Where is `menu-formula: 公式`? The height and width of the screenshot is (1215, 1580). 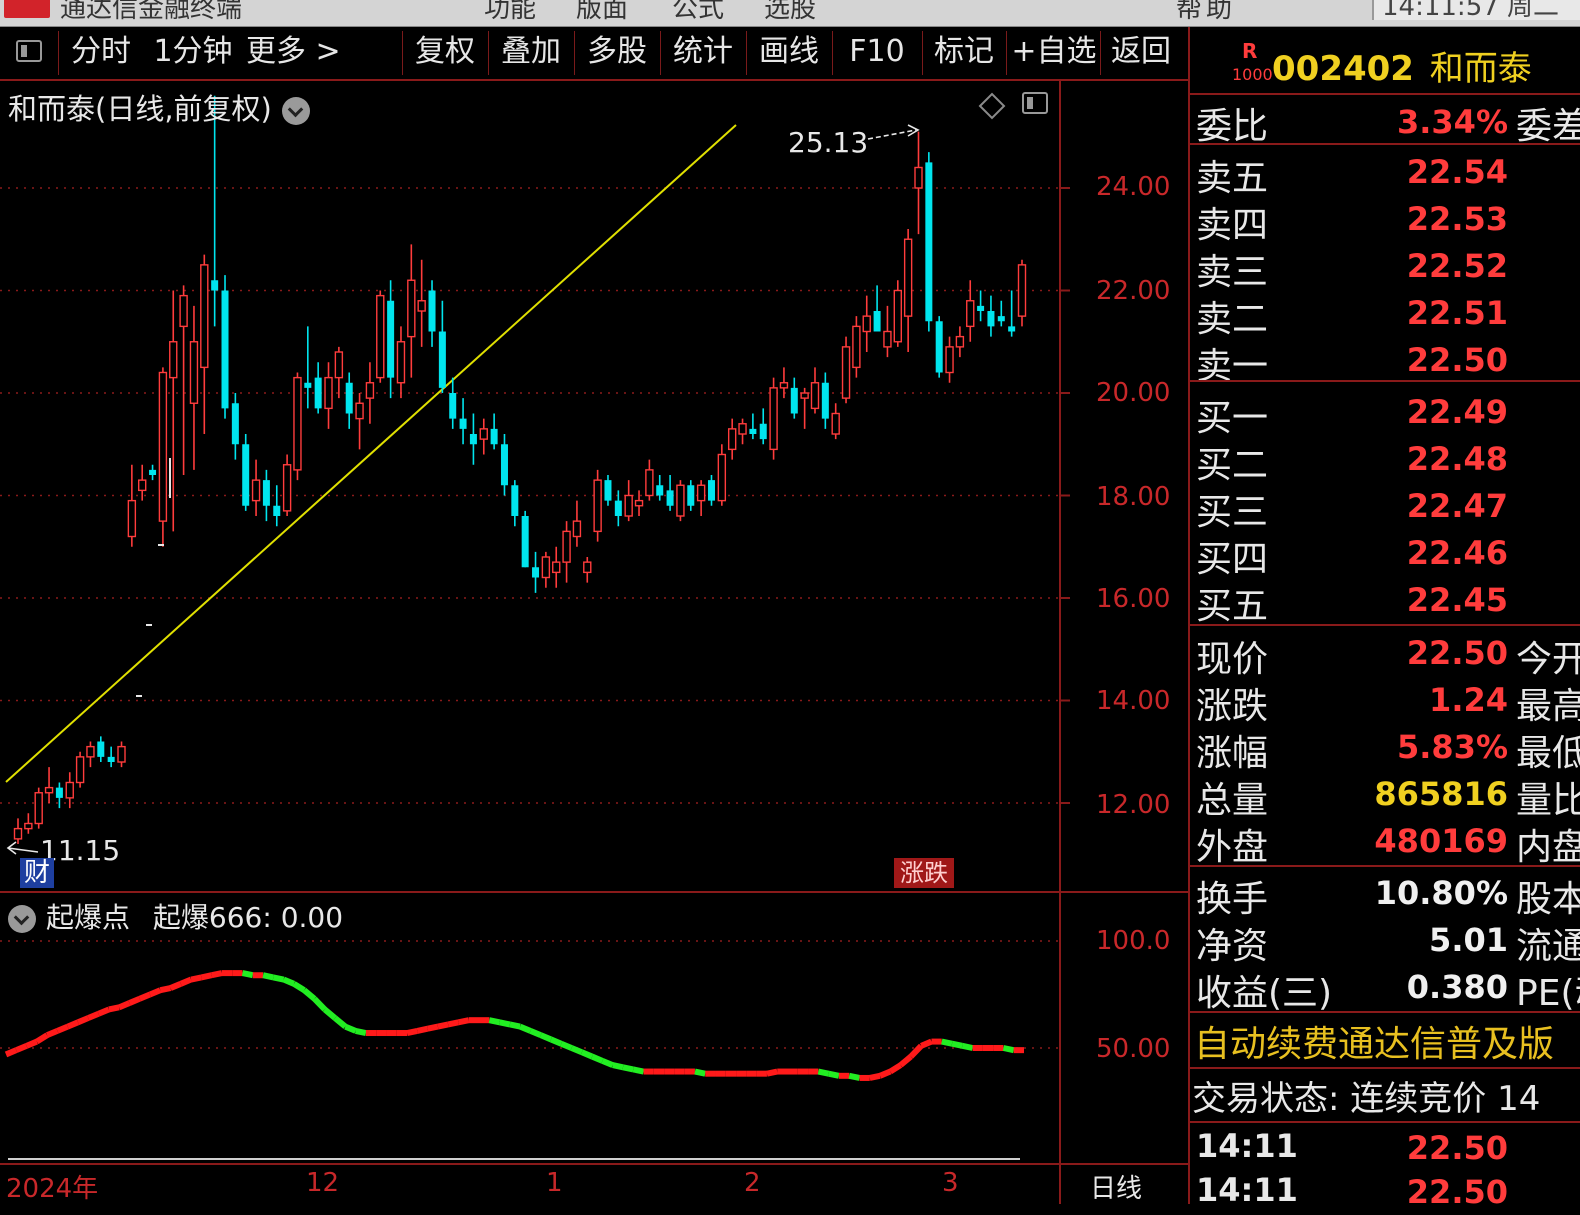
menu-formula: 公式 is located at coordinates (698, 12).